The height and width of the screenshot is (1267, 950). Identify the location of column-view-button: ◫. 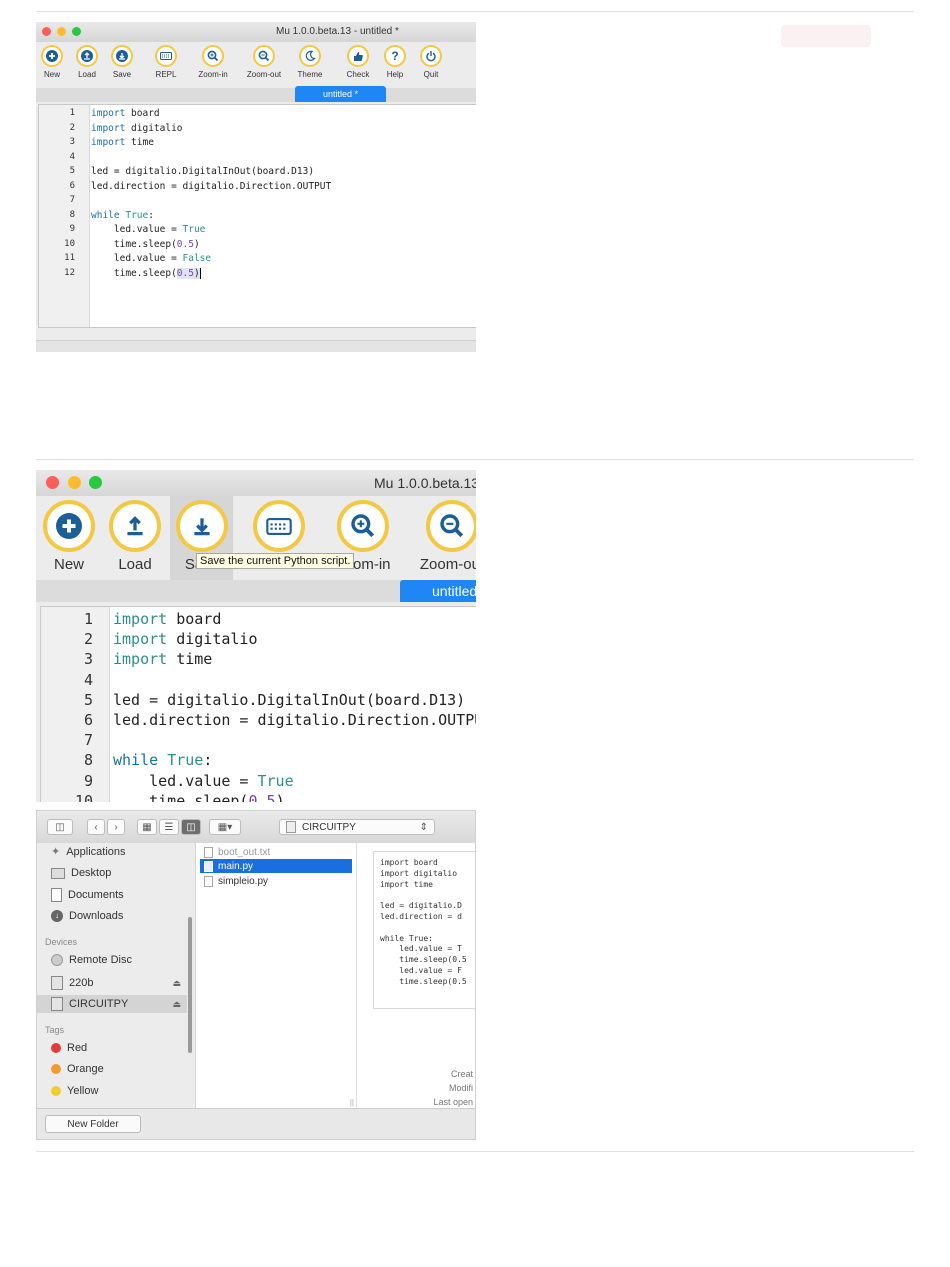
(191, 827).